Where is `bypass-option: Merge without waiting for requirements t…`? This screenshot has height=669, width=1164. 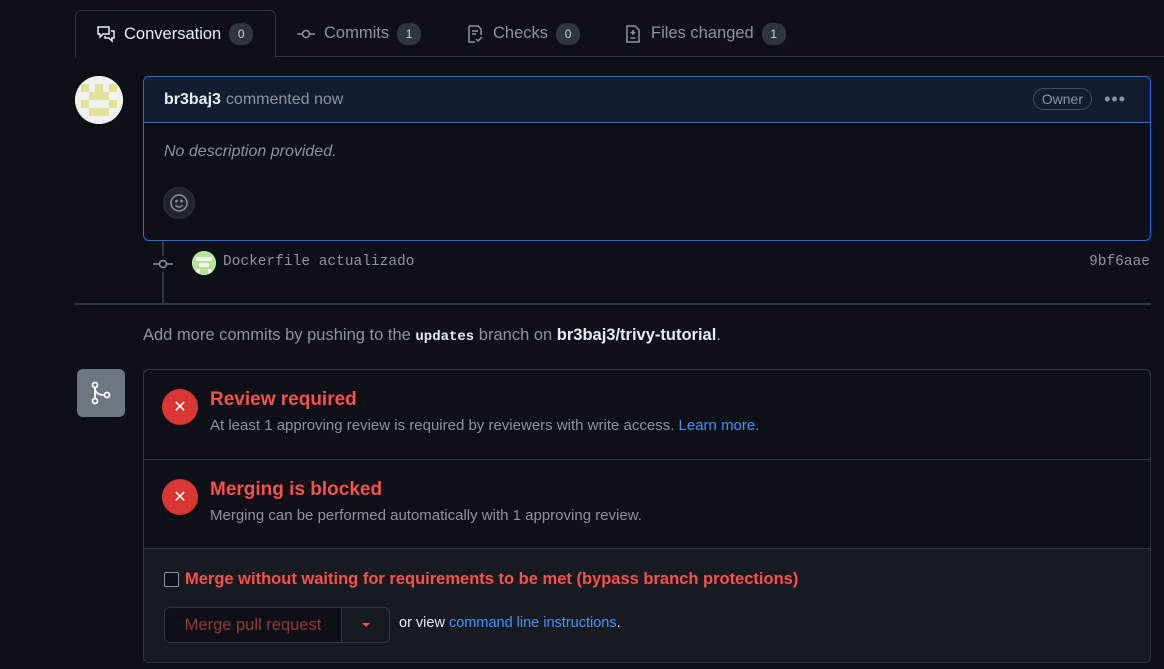 bypass-option: Merge without waiting for requirements t… is located at coordinates (481, 579).